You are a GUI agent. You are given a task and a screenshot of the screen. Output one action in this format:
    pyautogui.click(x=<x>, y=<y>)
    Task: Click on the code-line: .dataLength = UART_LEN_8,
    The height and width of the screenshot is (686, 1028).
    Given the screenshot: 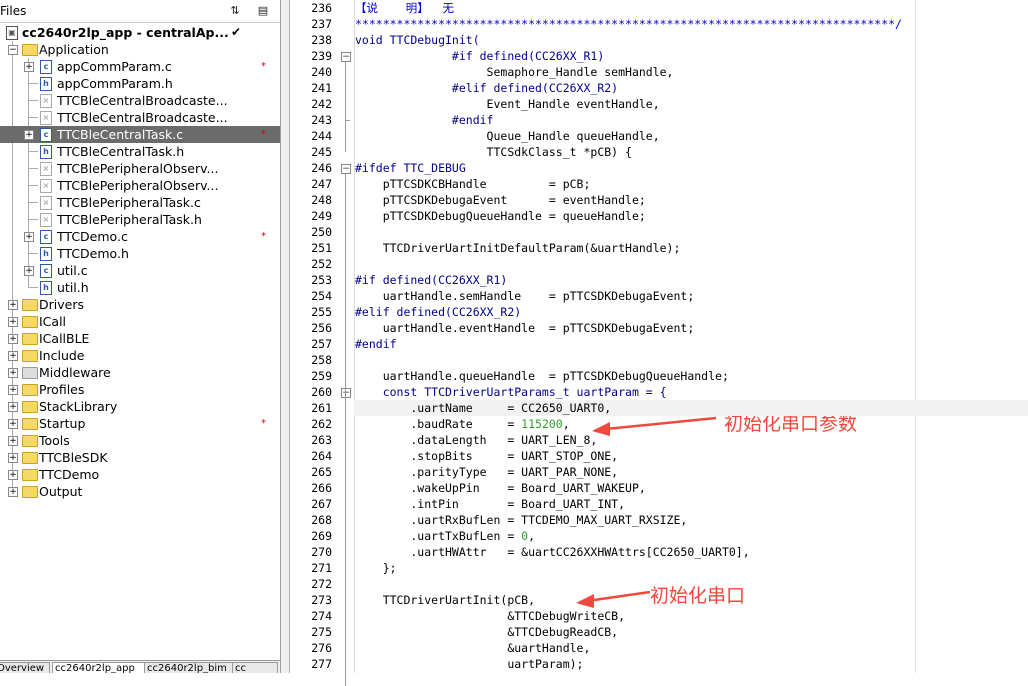 What is the action you would take?
    pyautogui.click(x=476, y=440)
    